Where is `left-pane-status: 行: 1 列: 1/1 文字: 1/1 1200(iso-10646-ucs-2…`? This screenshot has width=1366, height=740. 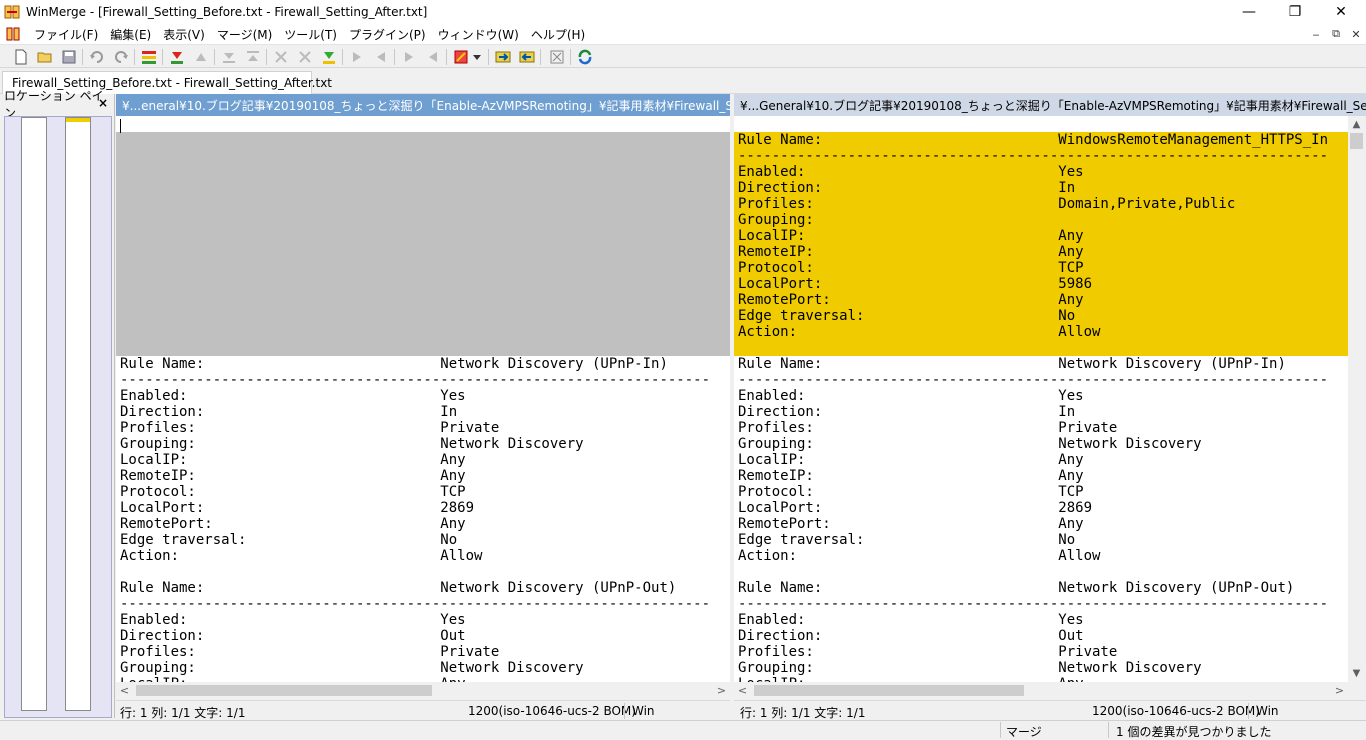
left-pane-status: 行: 1 列: 1/1 文字: 1/1 1200(iso-10646-ucs-2… is located at coordinates (423, 710).